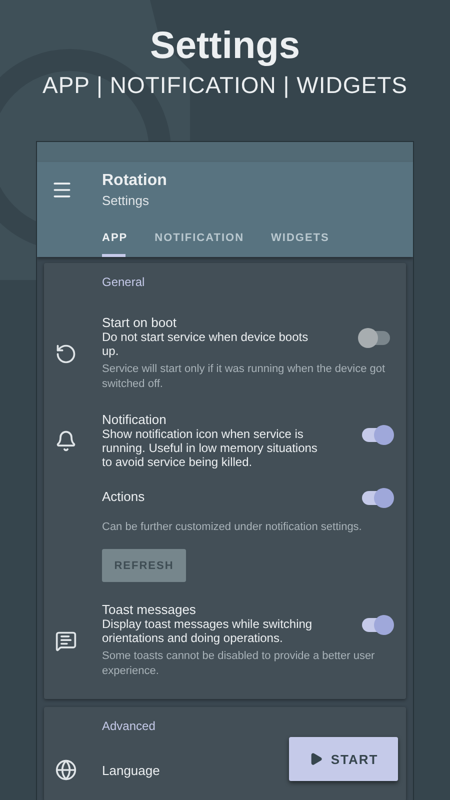  What do you see at coordinates (208, 631) in the screenshot?
I see `setting-summary: Display toast messages while switching orientations and doing operations.` at bounding box center [208, 631].